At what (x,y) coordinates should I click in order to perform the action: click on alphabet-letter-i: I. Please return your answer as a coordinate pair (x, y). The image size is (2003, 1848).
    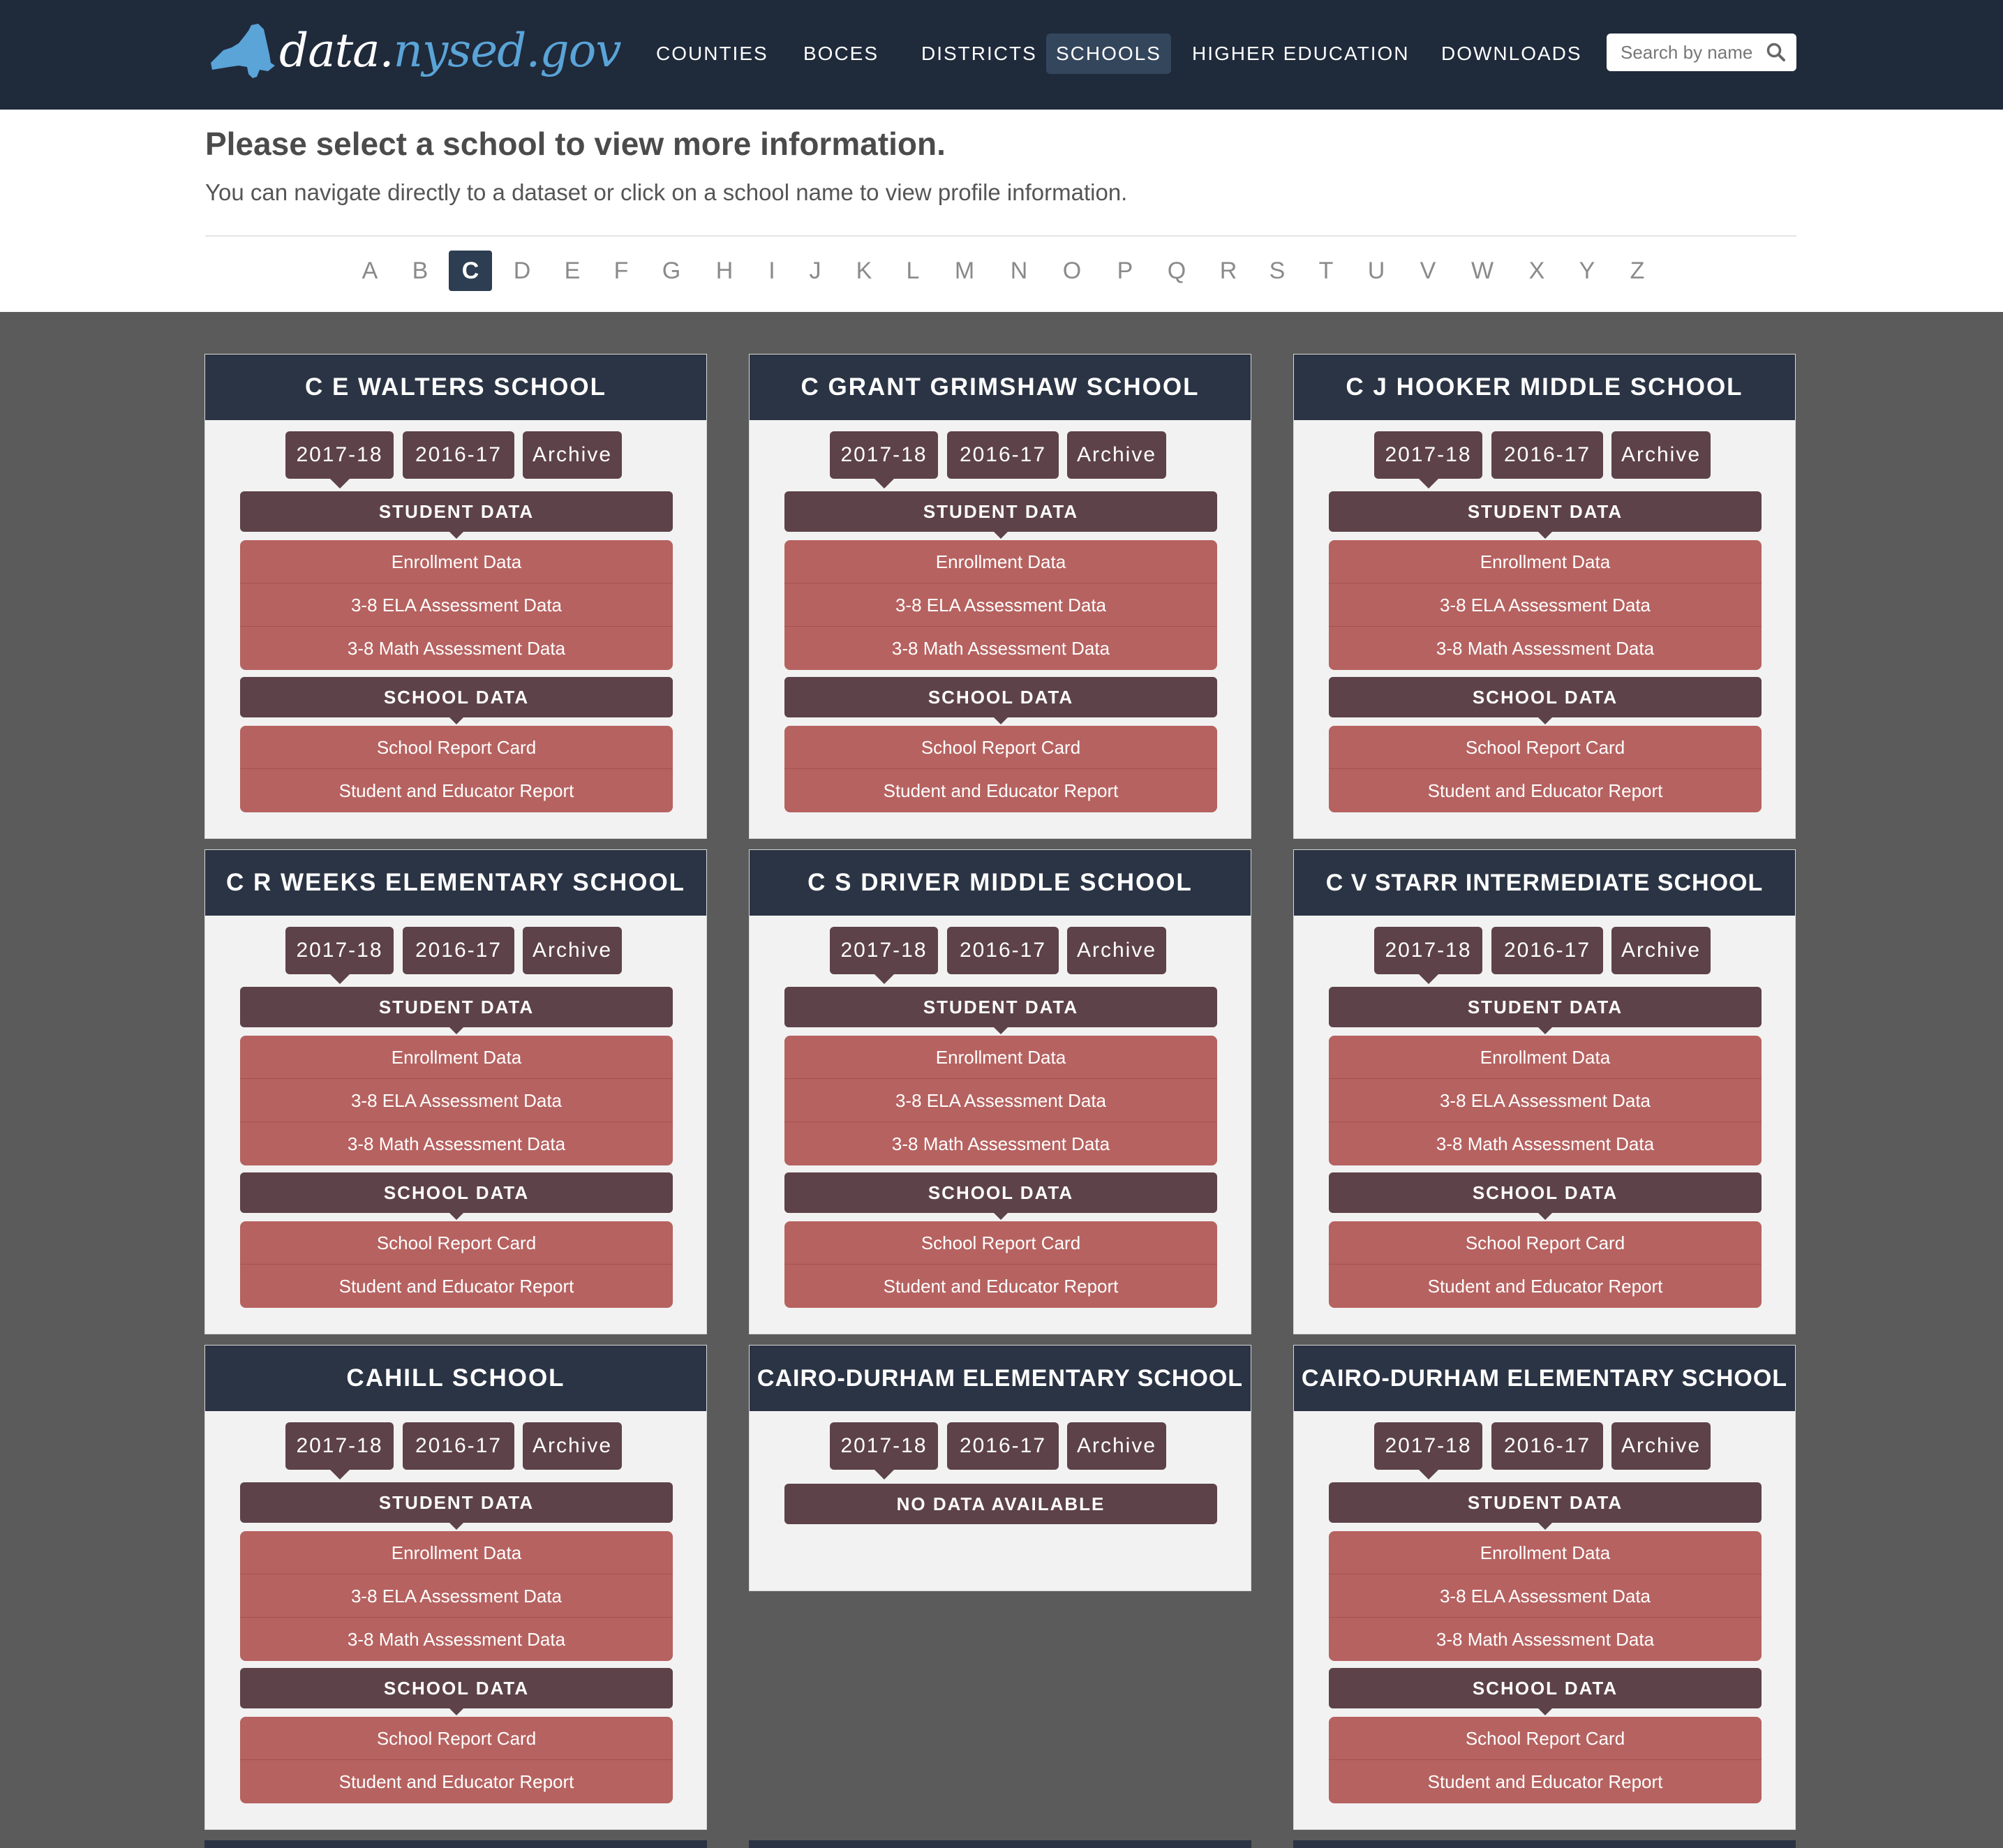
    Looking at the image, I should click on (772, 271).